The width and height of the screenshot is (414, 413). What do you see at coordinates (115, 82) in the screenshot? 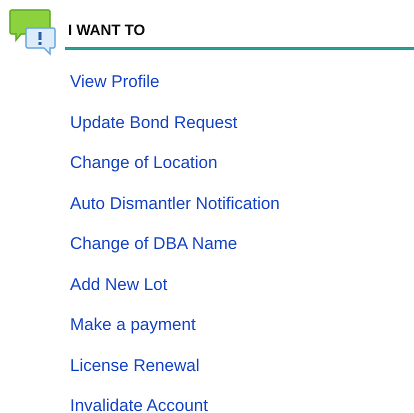
I see `action-link: View Profile` at bounding box center [115, 82].